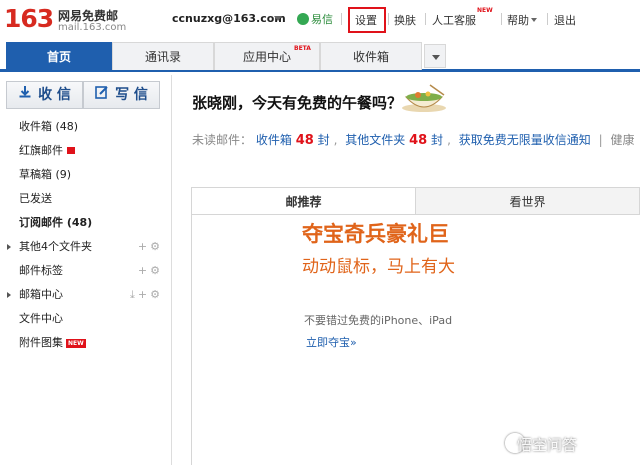  I want to click on compose-button: 写 信, so click(121, 95).